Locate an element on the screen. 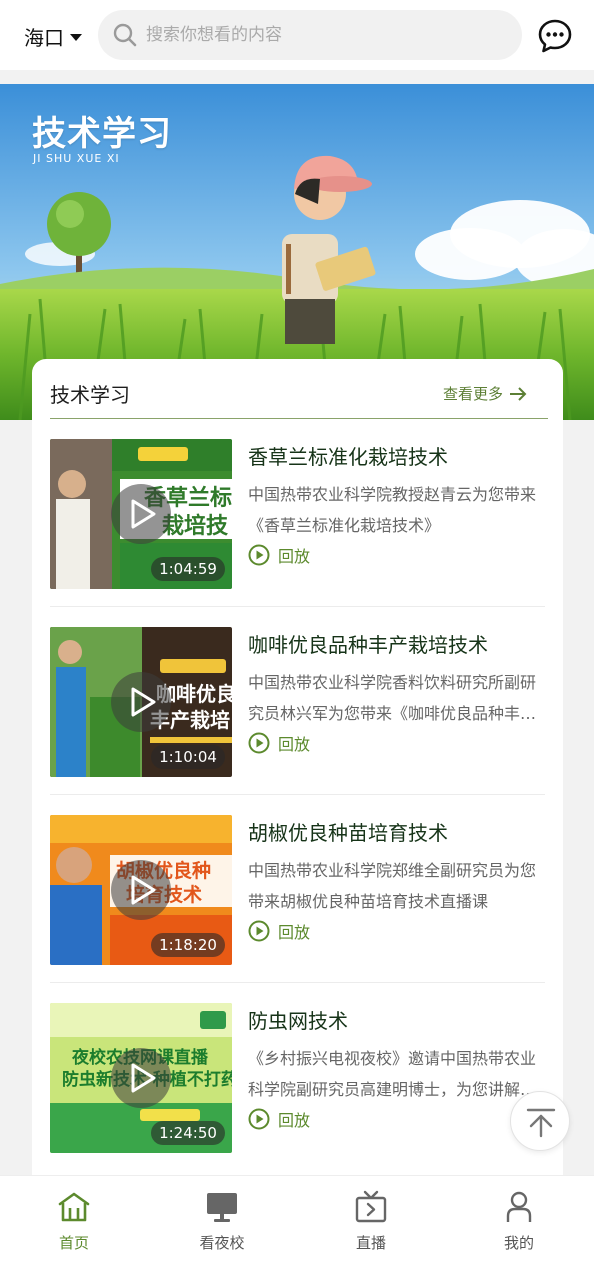  tv-play-icon is located at coordinates (371, 1206).